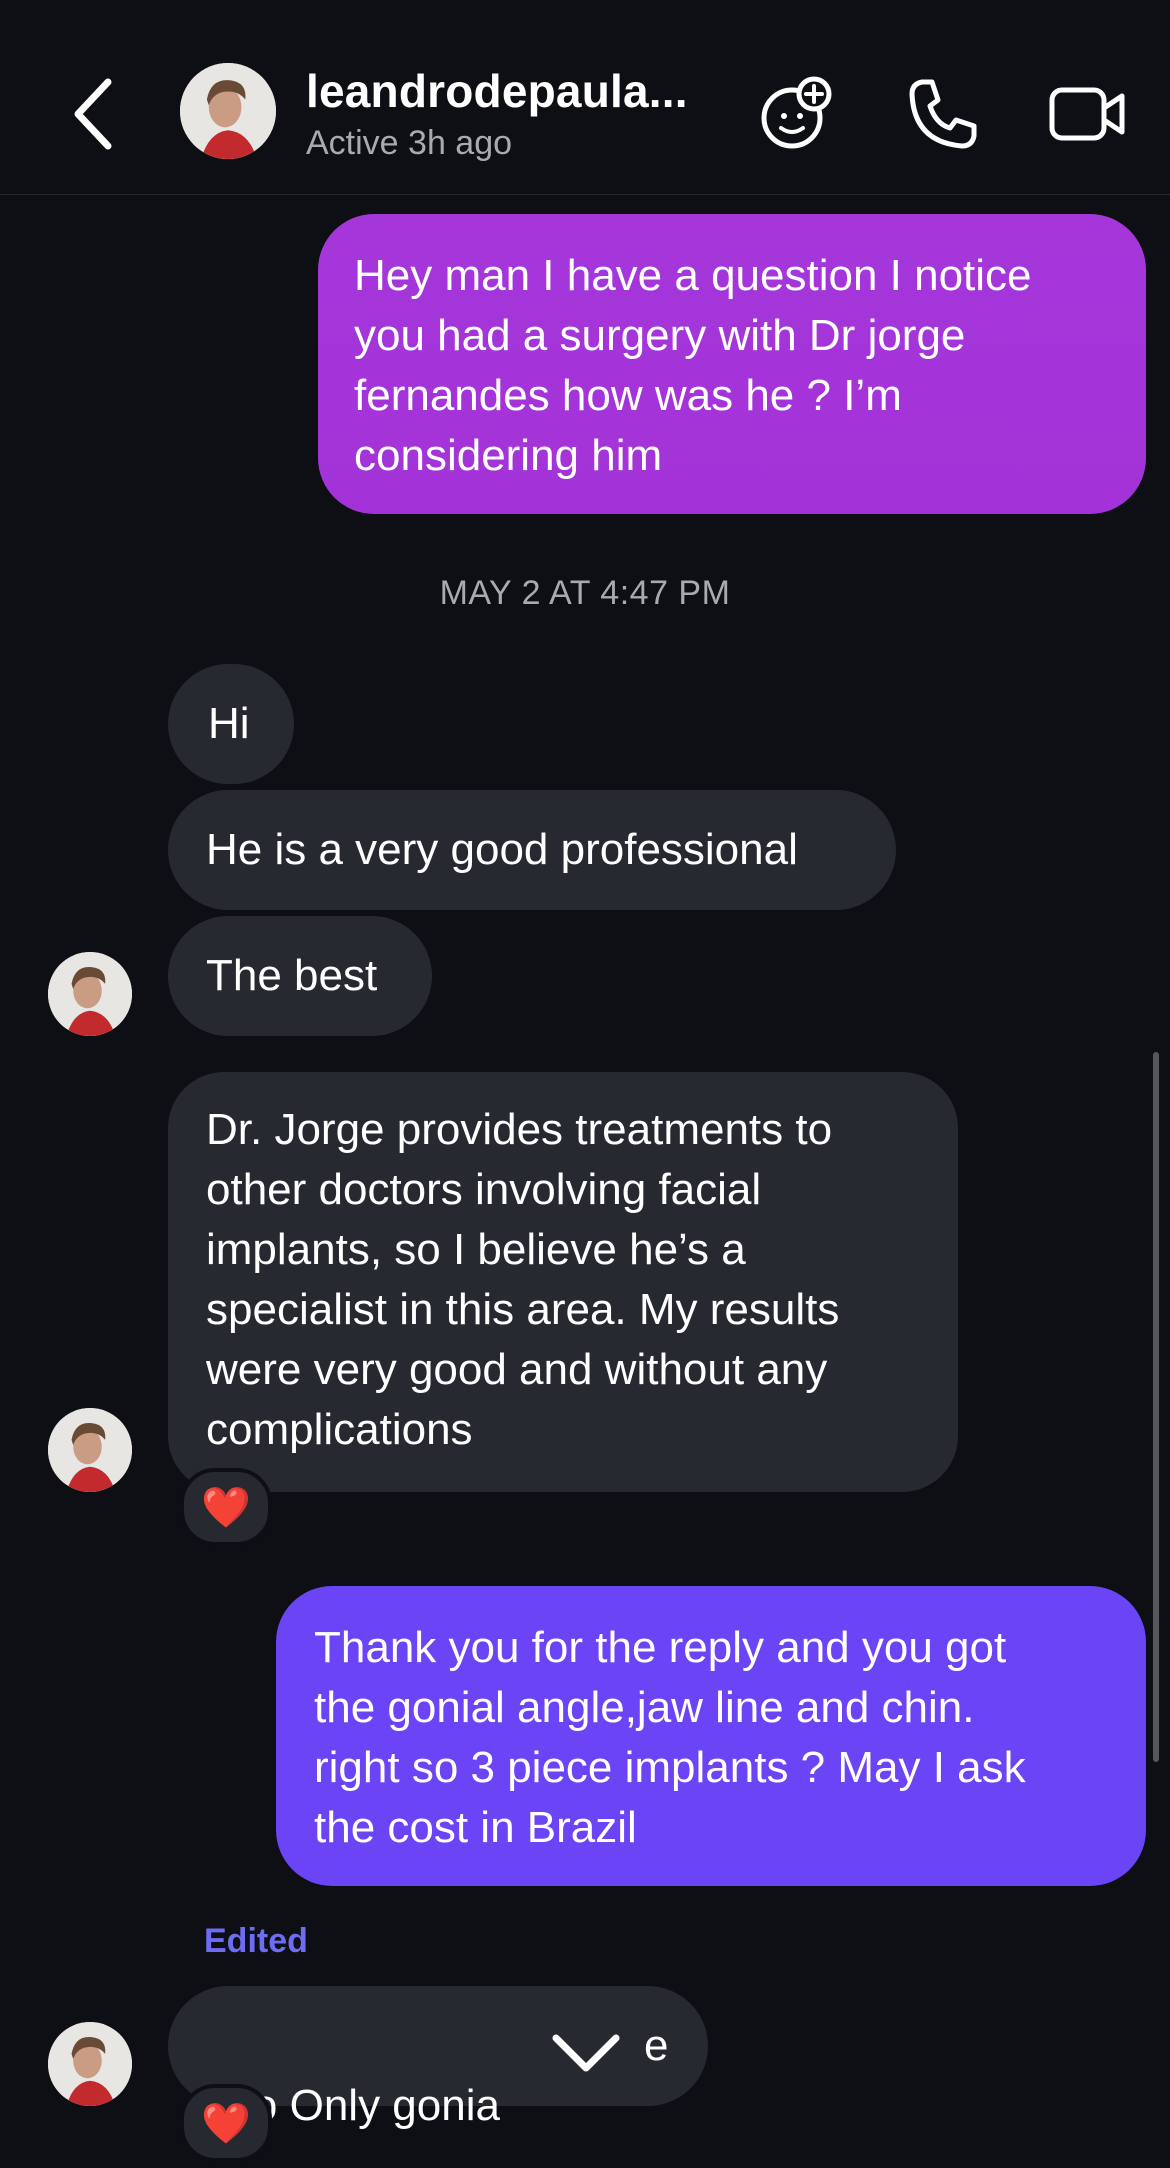 The image size is (1170, 2168). Describe the element at coordinates (94, 114) in the screenshot. I see `back-chevron-icon` at that location.